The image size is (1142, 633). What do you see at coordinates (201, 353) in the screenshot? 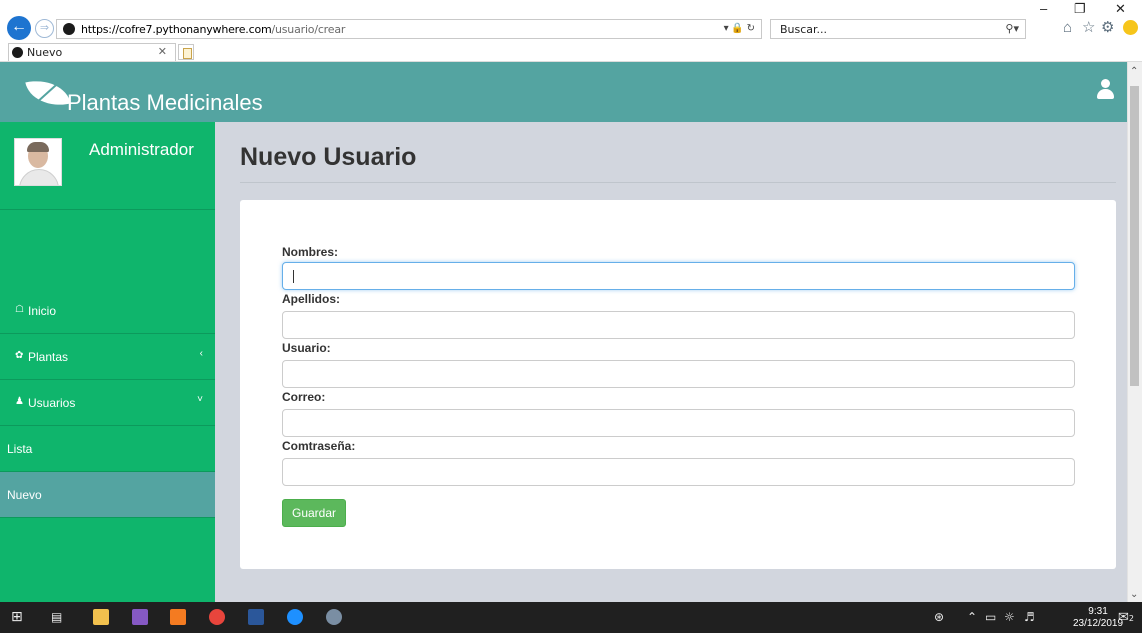
I see `chevron-left-icon: ‹` at bounding box center [201, 353].